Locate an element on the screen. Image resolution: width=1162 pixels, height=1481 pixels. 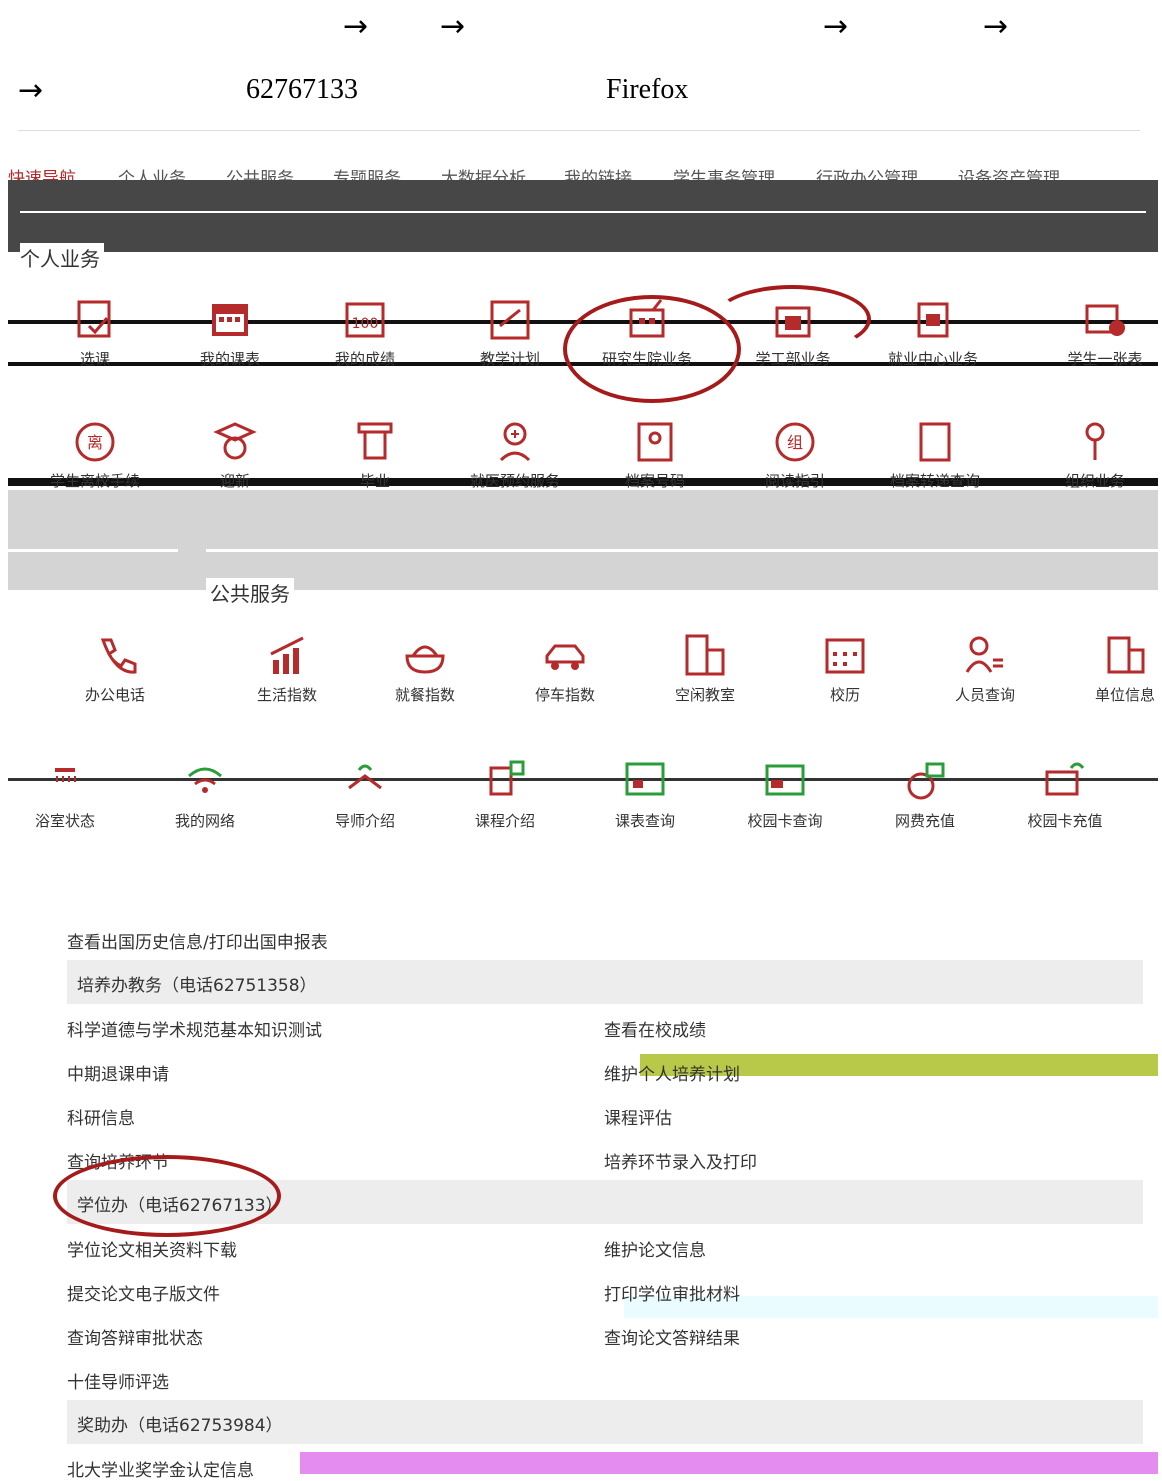
rice-bowl-icon is located at coordinates (425, 659).